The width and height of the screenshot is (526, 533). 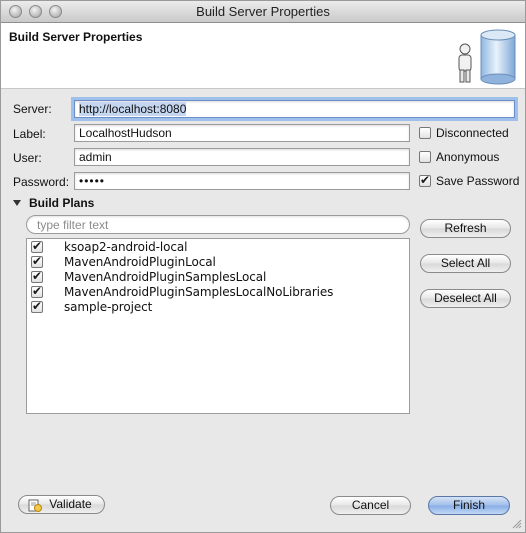 I want to click on cancel-button: Cancel, so click(x=370, y=505).